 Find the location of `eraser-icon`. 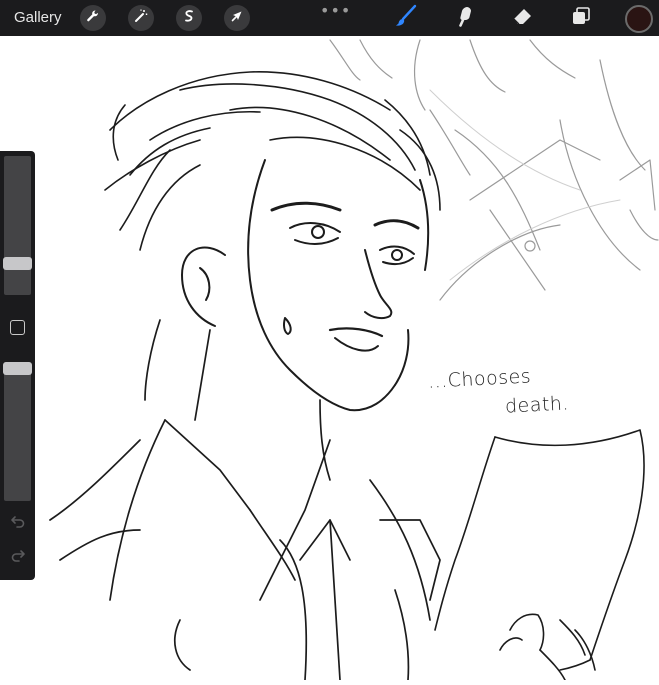

eraser-icon is located at coordinates (523, 18).